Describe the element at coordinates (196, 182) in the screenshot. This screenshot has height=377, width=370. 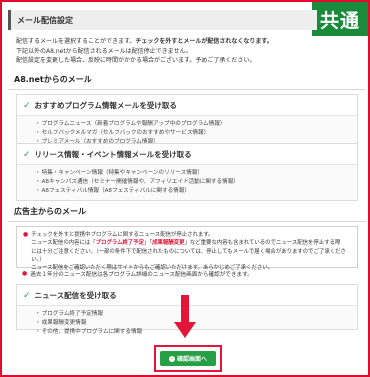
I see `list-item: A8キャンパス通信（セミナー開催情報や、アフィリエイト活動に関する情報）` at that location.